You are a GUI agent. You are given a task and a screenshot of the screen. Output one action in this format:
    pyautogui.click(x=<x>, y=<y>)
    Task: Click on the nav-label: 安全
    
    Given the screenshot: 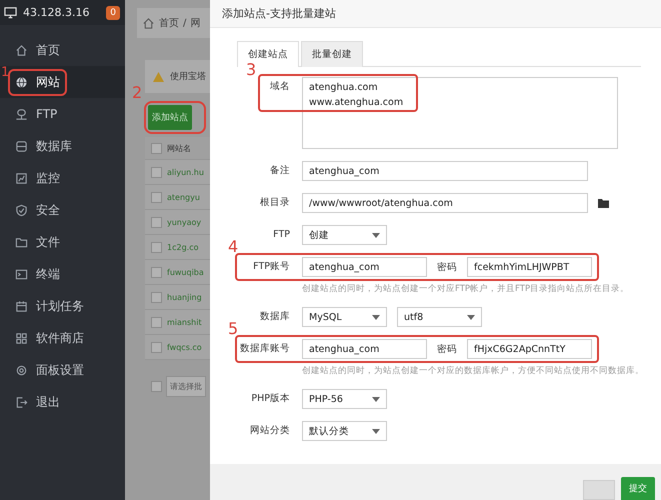 What is the action you would take?
    pyautogui.click(x=48, y=210)
    